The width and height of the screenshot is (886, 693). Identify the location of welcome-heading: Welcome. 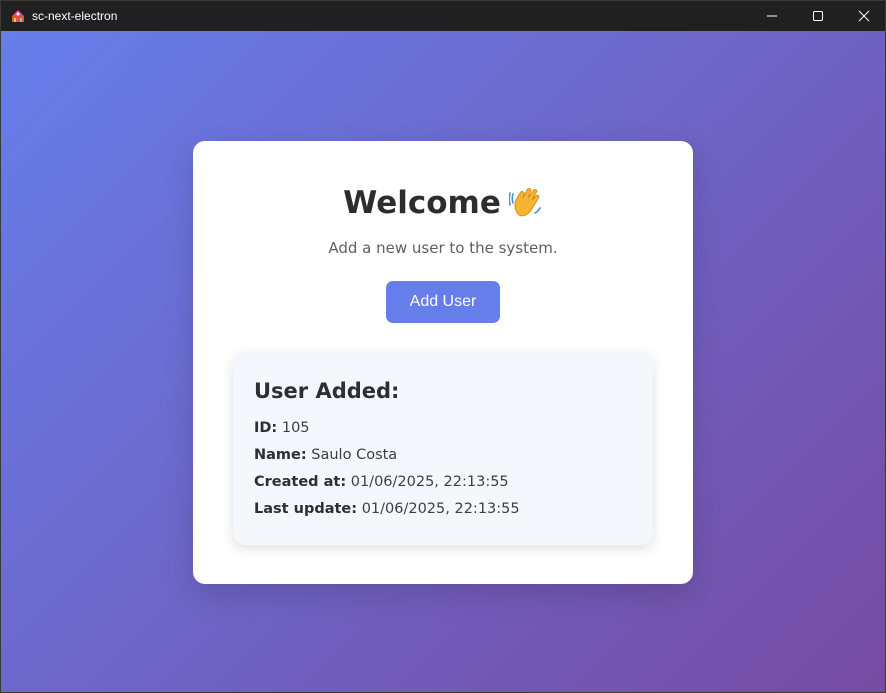
(422, 203).